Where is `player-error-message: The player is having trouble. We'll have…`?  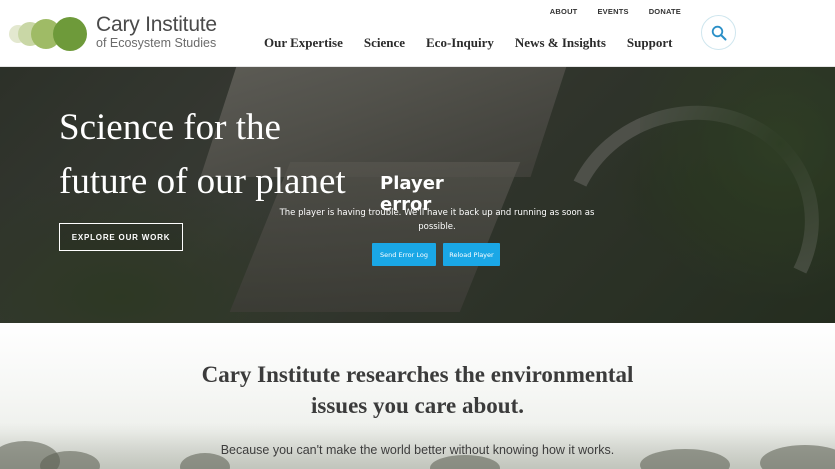 player-error-message: The player is having trouble. We'll have… is located at coordinates (437, 220).